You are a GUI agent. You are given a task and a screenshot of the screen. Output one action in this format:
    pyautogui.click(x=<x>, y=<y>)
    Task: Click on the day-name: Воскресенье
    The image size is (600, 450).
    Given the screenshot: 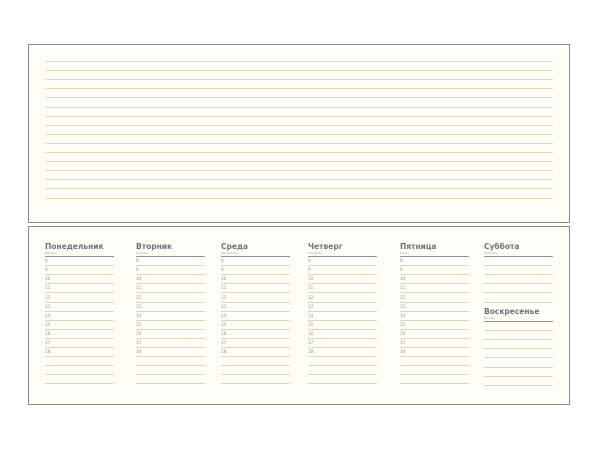 What is the action you would take?
    pyautogui.click(x=512, y=311)
    